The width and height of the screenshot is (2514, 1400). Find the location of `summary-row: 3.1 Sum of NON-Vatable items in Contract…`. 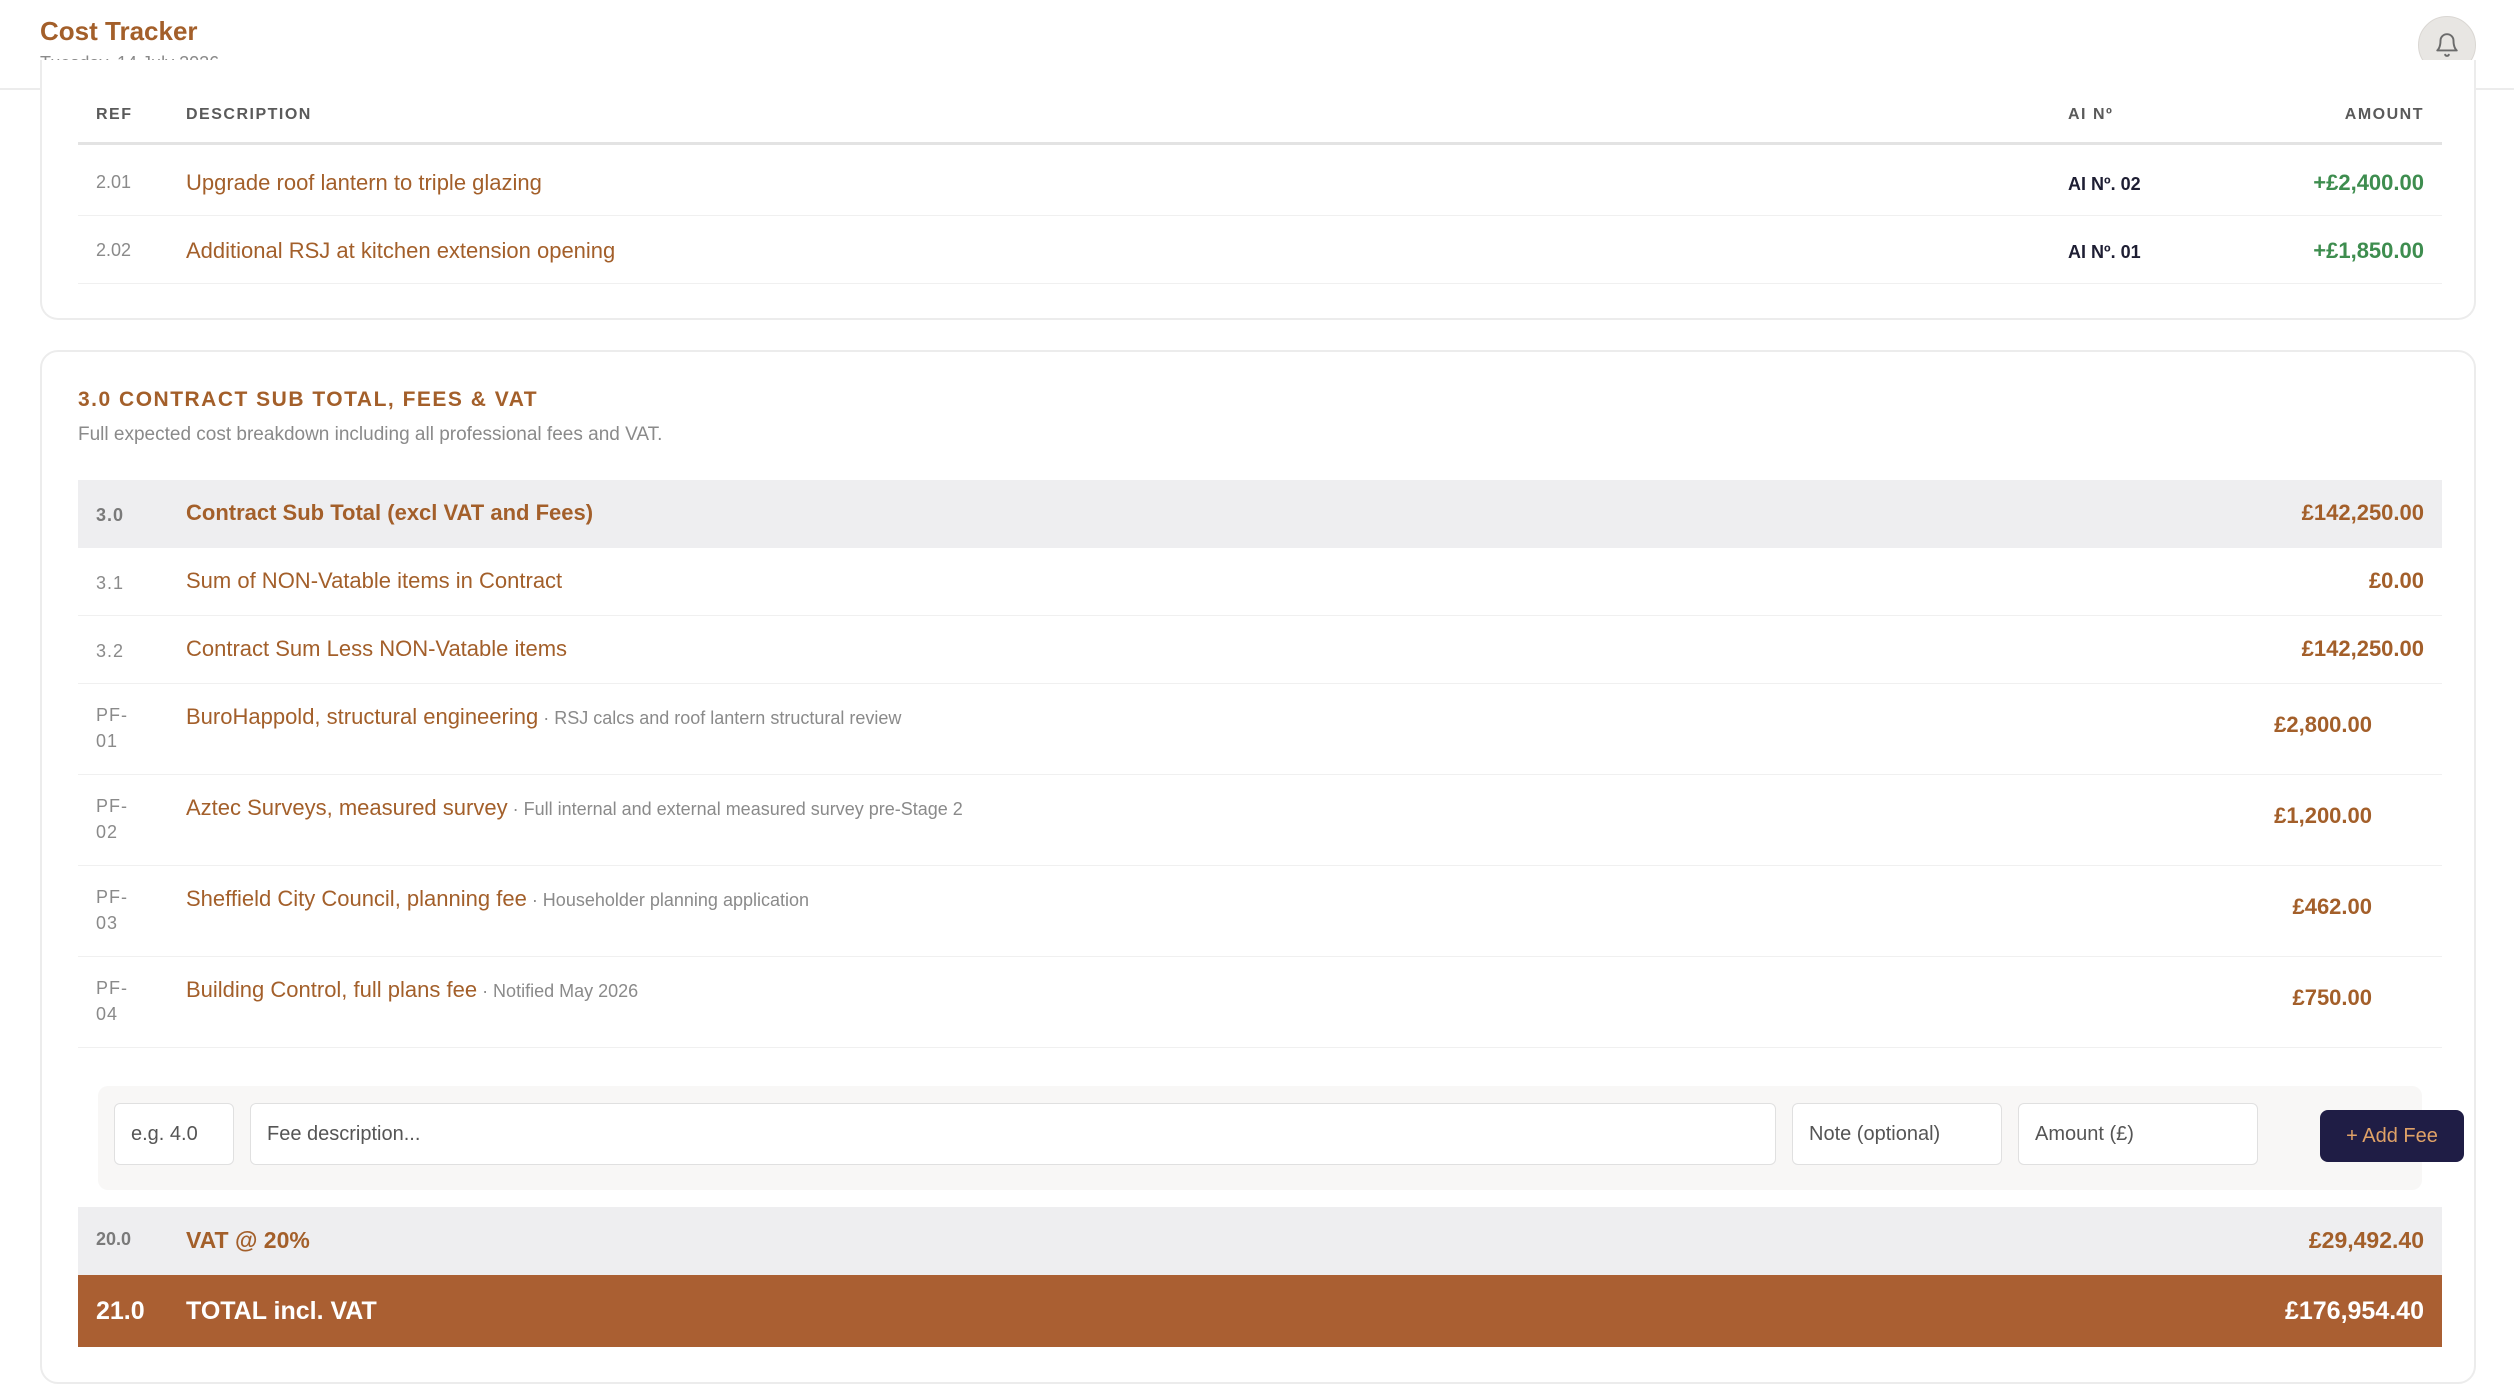

summary-row: 3.1 Sum of NON-Vatable items in Contract… is located at coordinates (1260, 582).